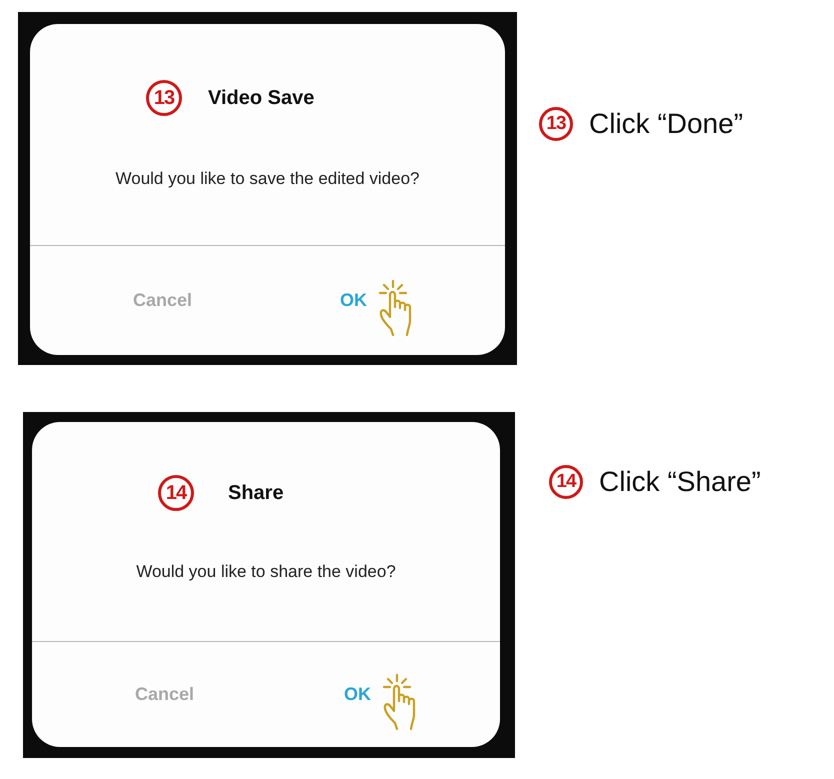 The image size is (834, 779). I want to click on dialog-title: Share, so click(256, 493).